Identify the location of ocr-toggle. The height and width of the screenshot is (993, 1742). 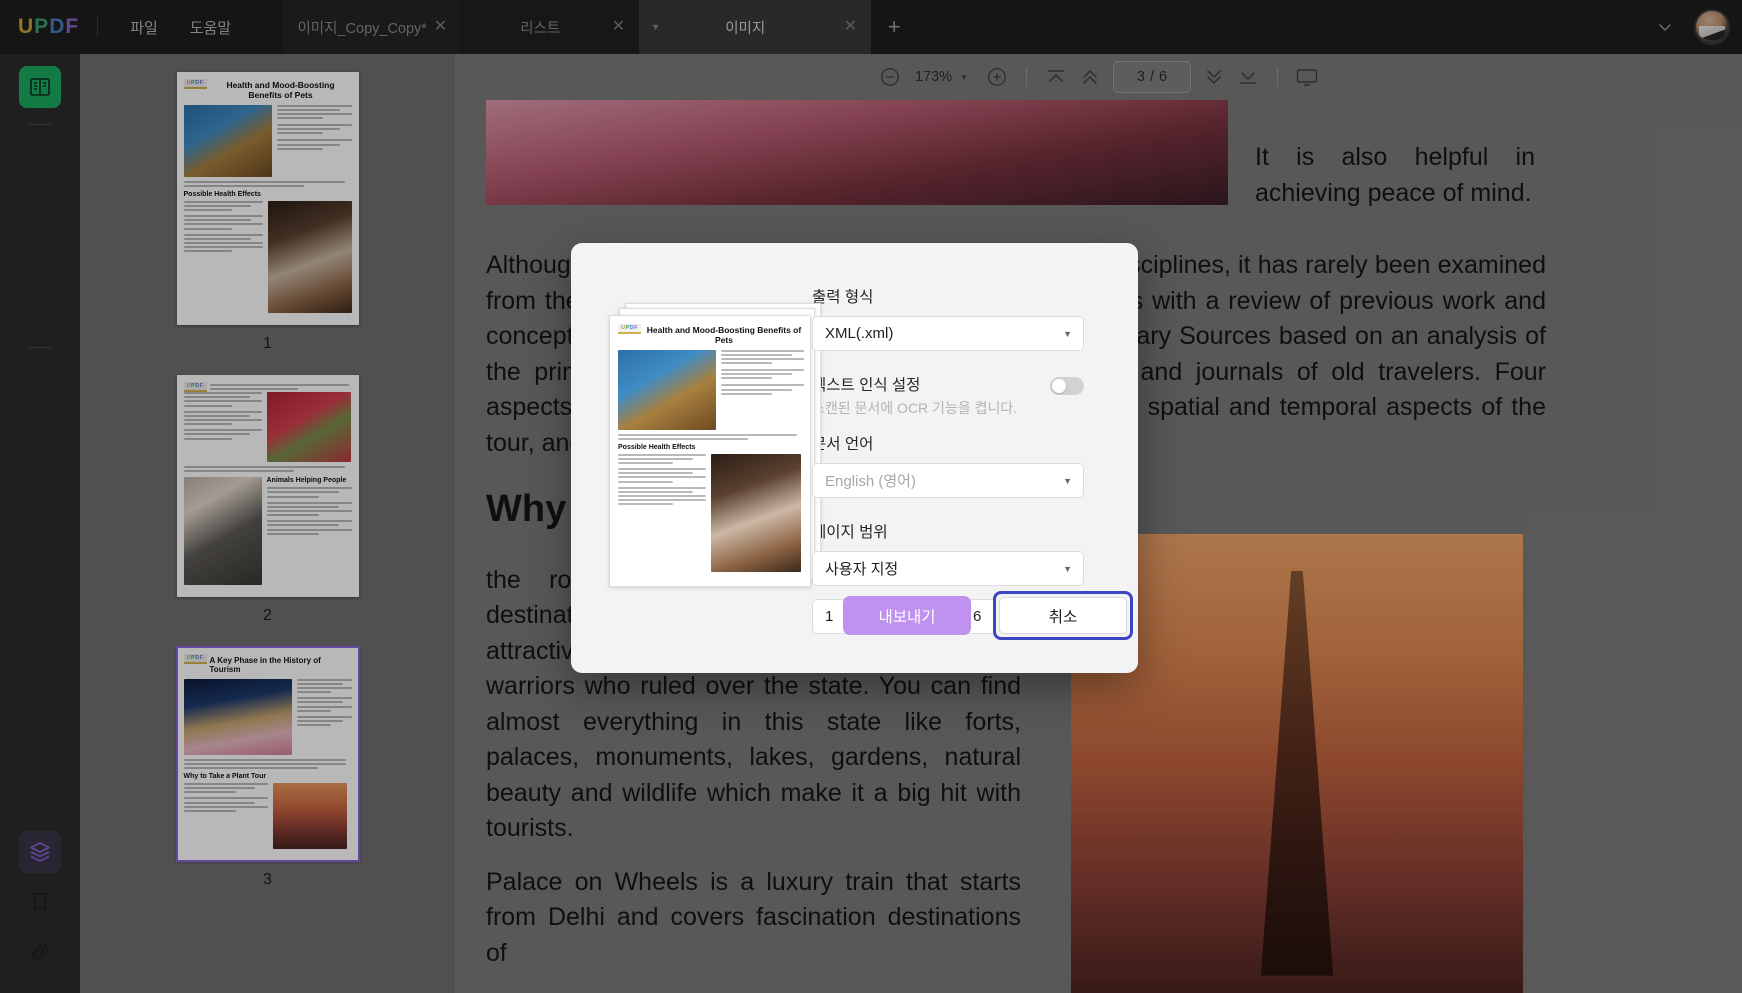
(1067, 386).